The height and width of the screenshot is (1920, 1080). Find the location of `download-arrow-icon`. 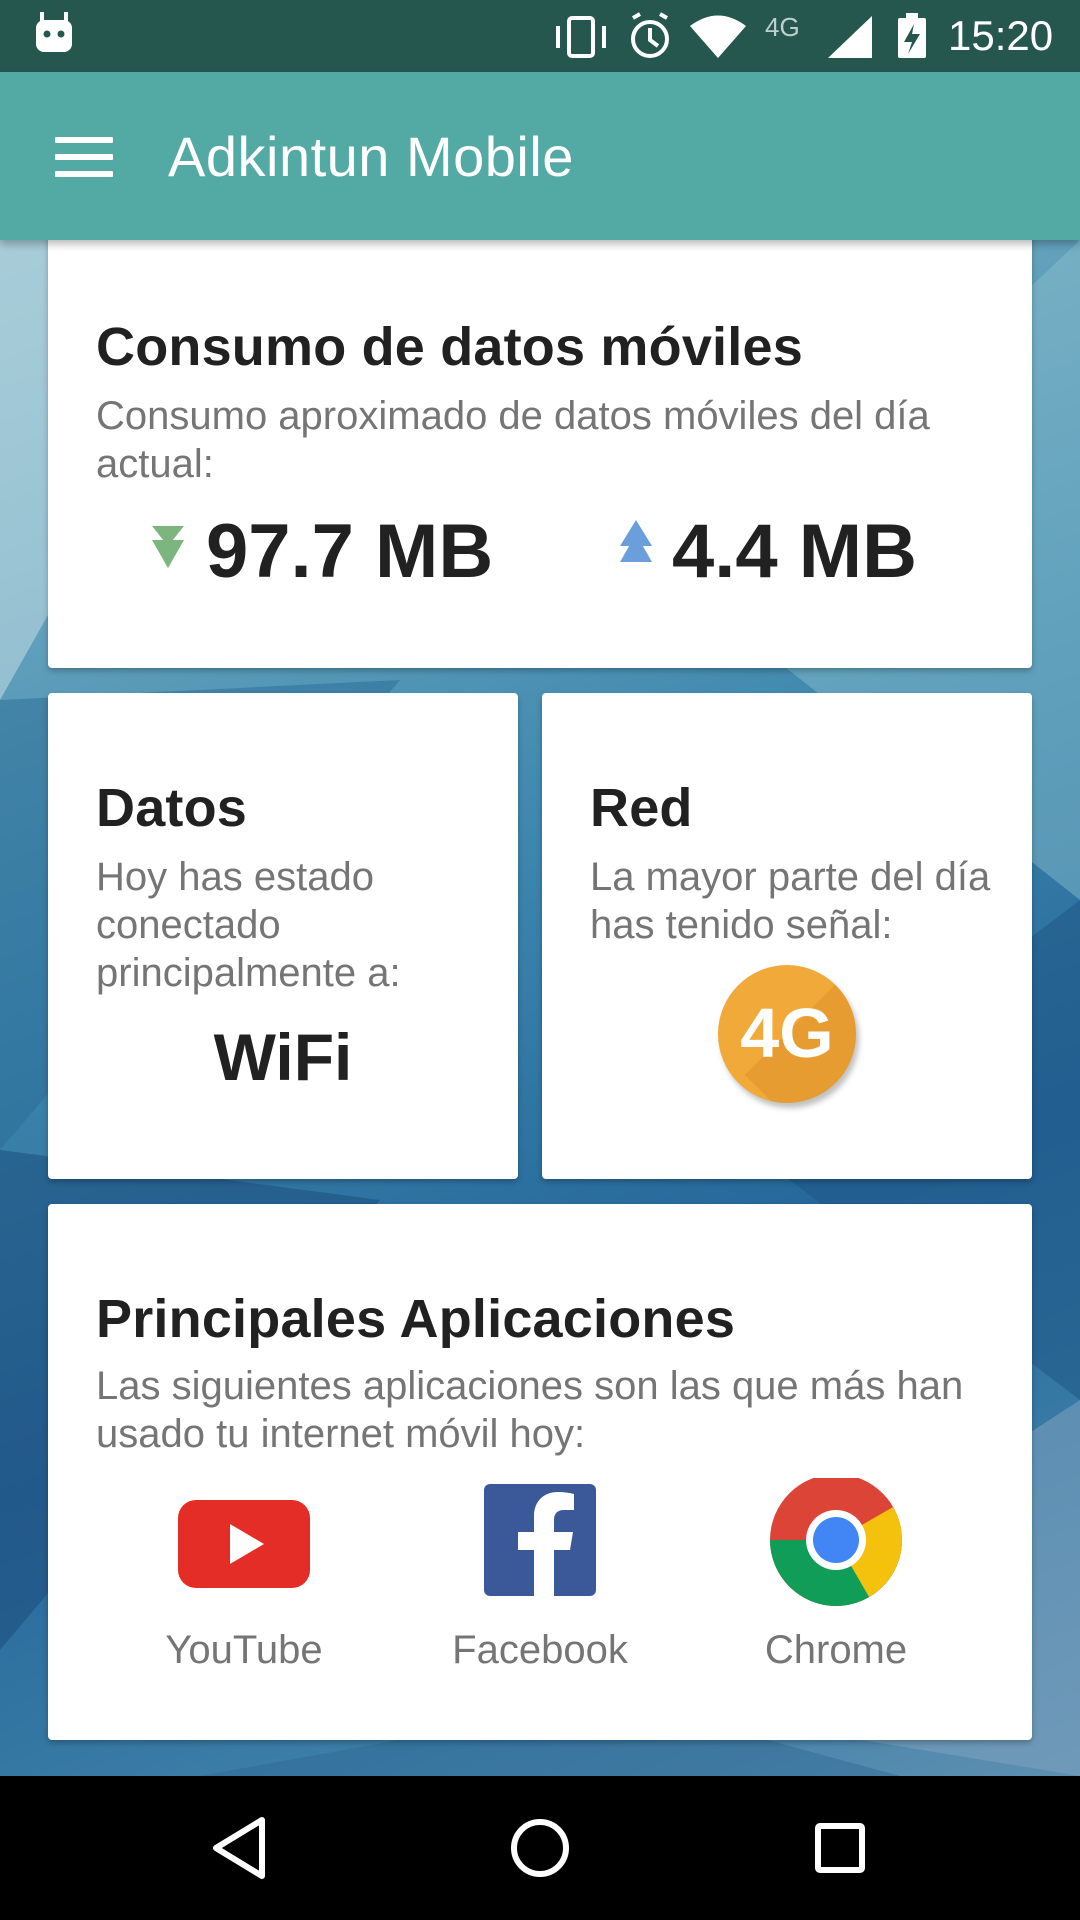

download-arrow-icon is located at coordinates (168, 547).